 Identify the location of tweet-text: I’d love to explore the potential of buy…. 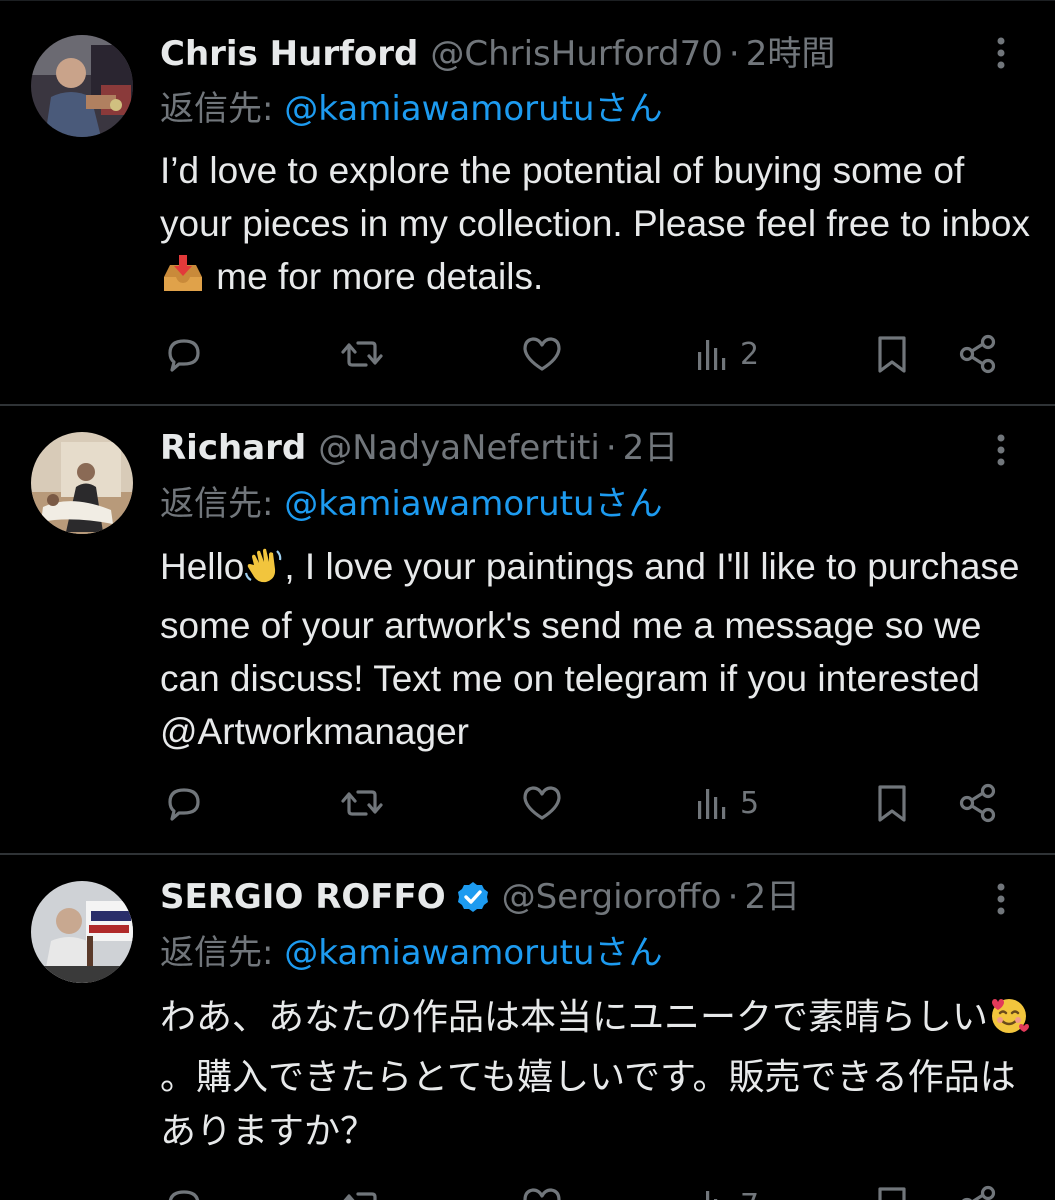
(600, 226).